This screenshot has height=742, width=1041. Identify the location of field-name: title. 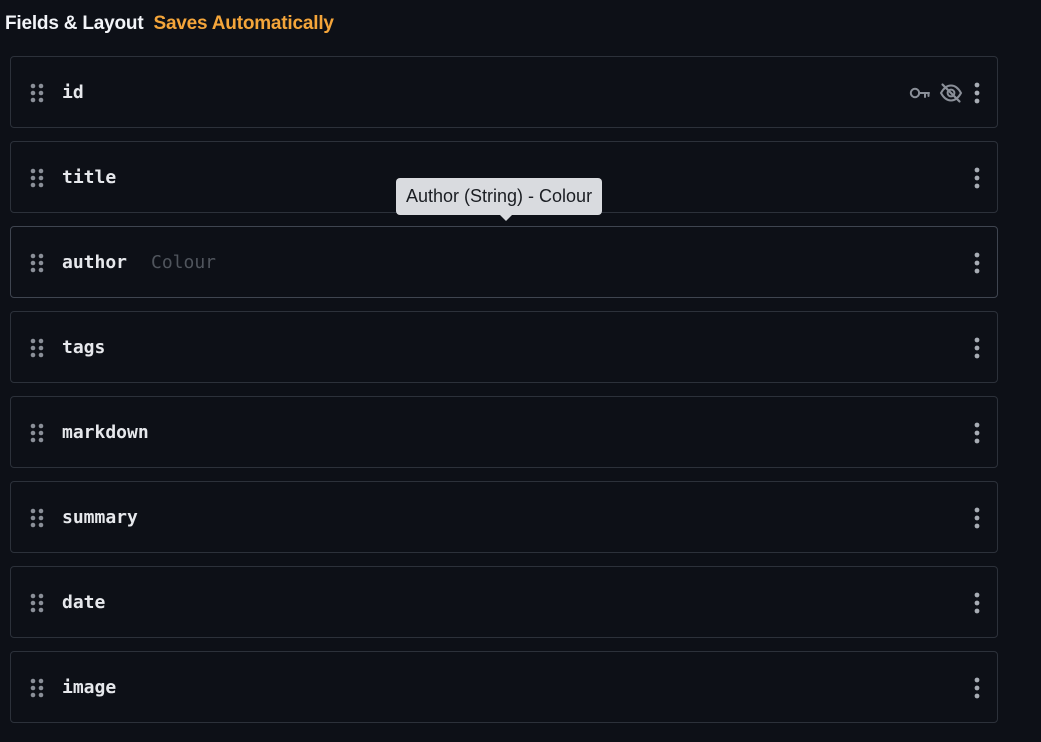
(89, 177).